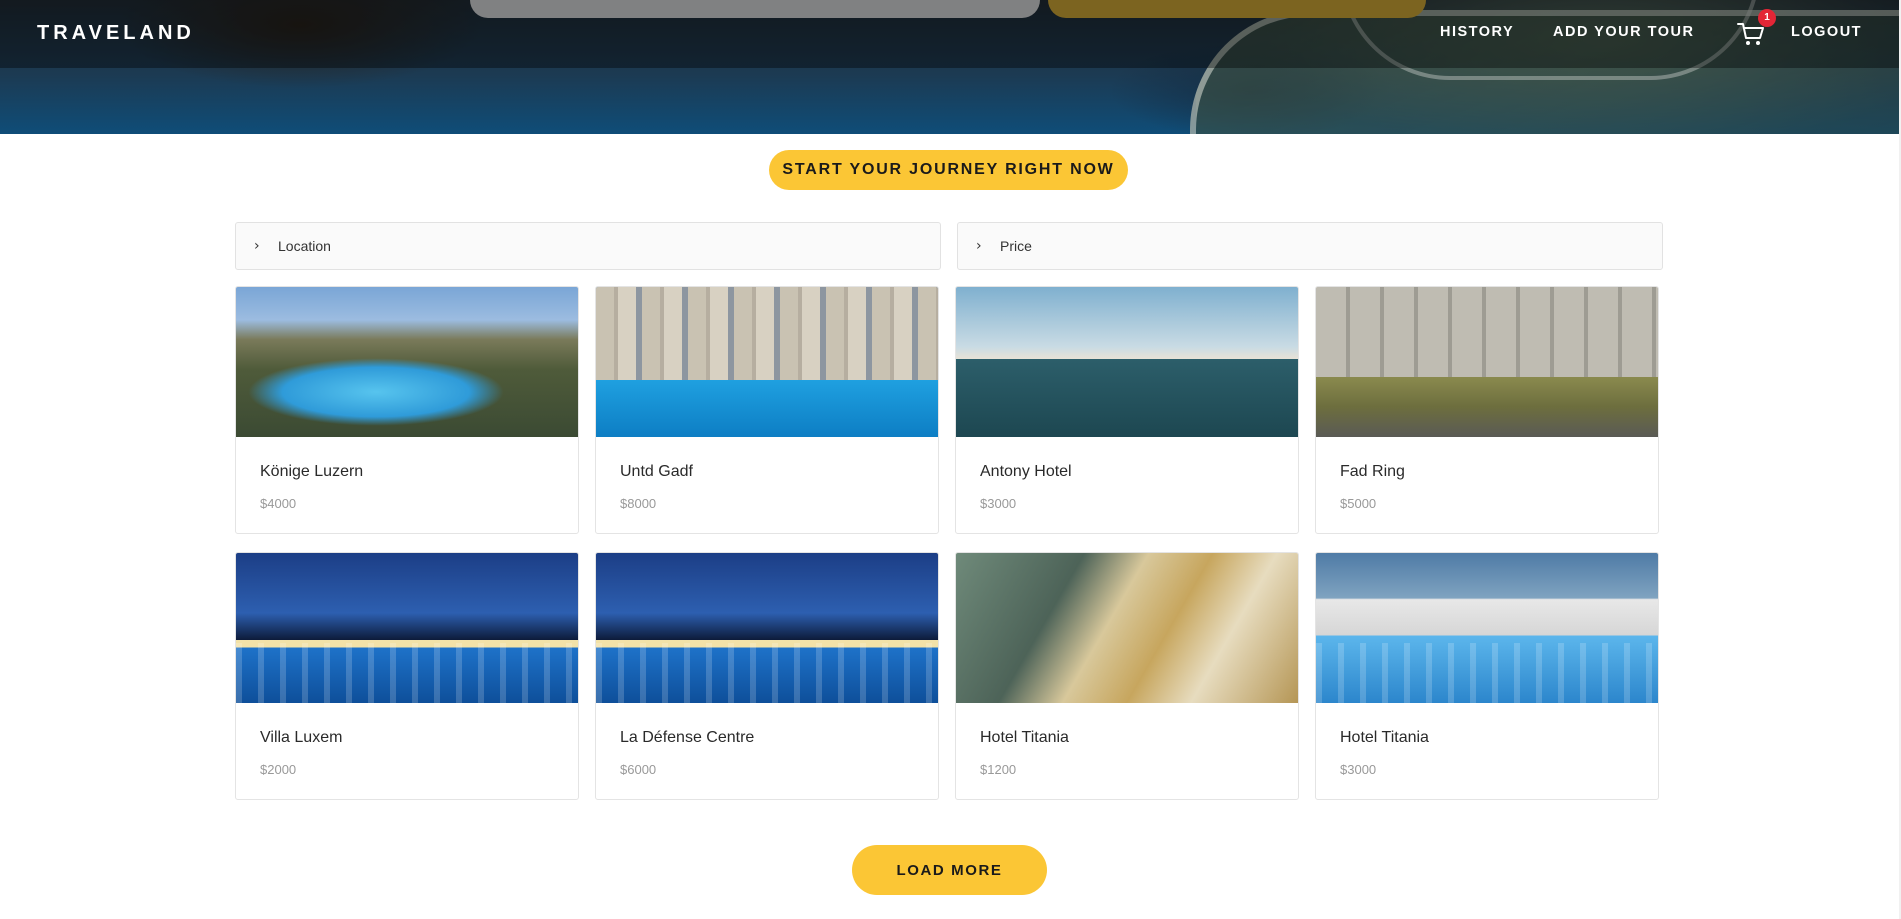 Image resolution: width=1901 pixels, height=919 pixels. What do you see at coordinates (687, 737) in the screenshot?
I see `listing-title: La Défense Centre` at bounding box center [687, 737].